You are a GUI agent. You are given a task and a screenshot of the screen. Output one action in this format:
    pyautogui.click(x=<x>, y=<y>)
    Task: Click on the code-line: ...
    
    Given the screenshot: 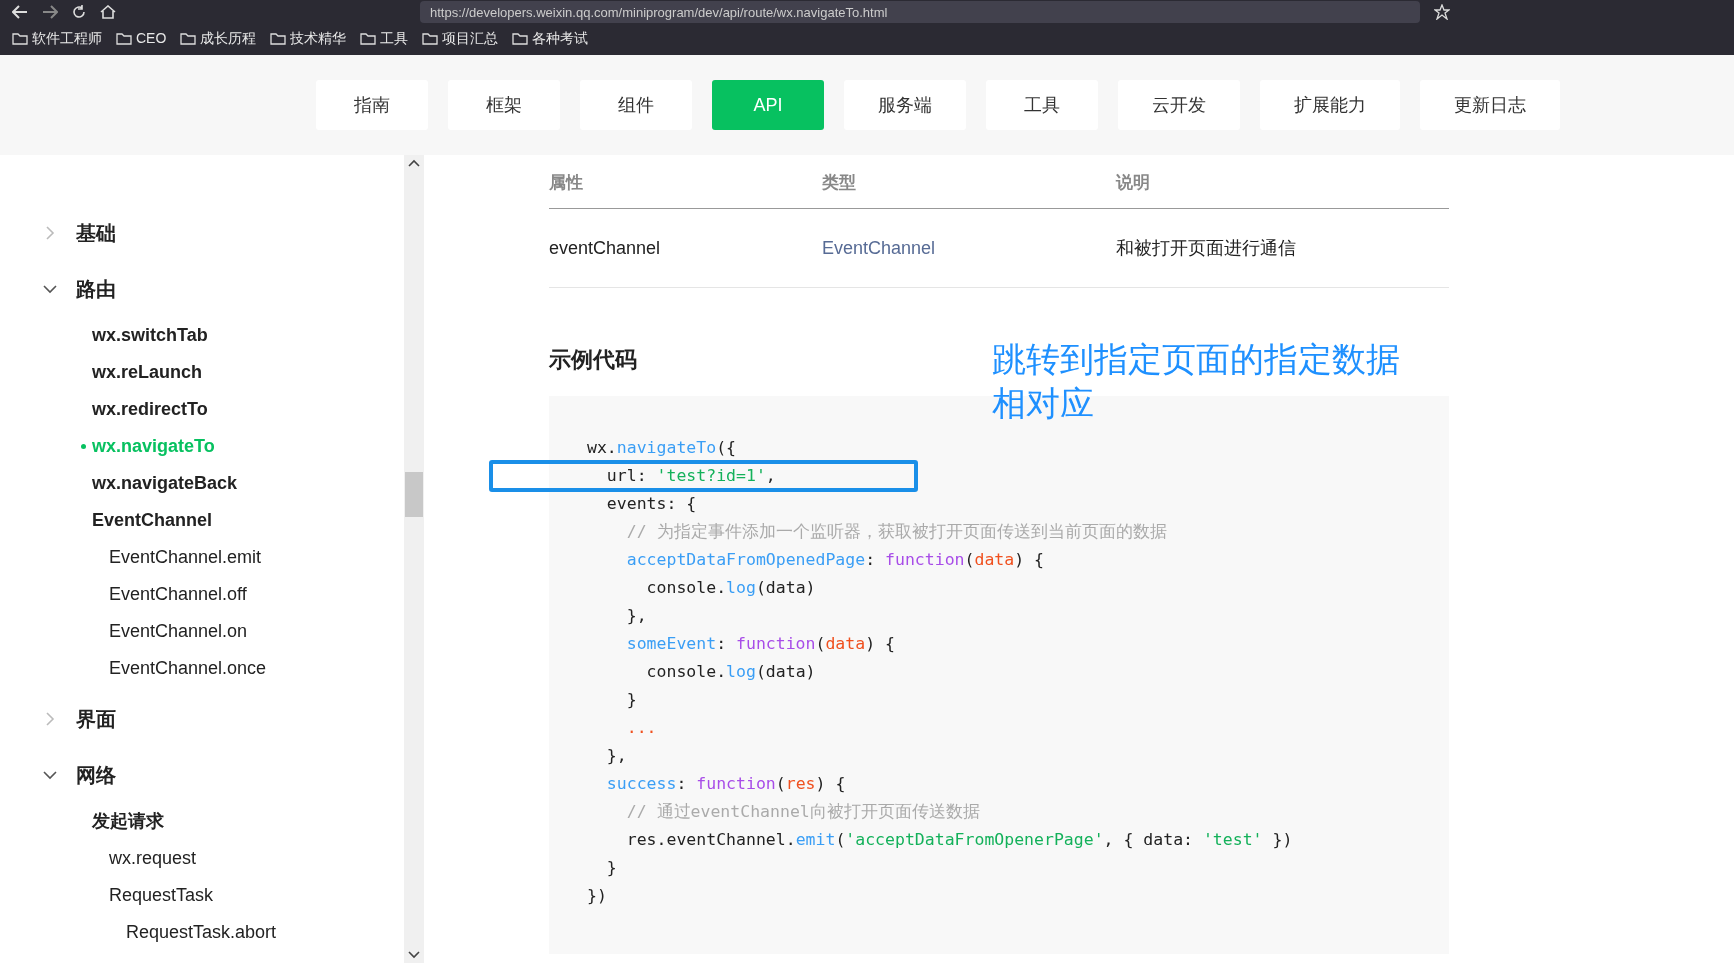 What is the action you would take?
    pyautogui.click(x=641, y=728)
    